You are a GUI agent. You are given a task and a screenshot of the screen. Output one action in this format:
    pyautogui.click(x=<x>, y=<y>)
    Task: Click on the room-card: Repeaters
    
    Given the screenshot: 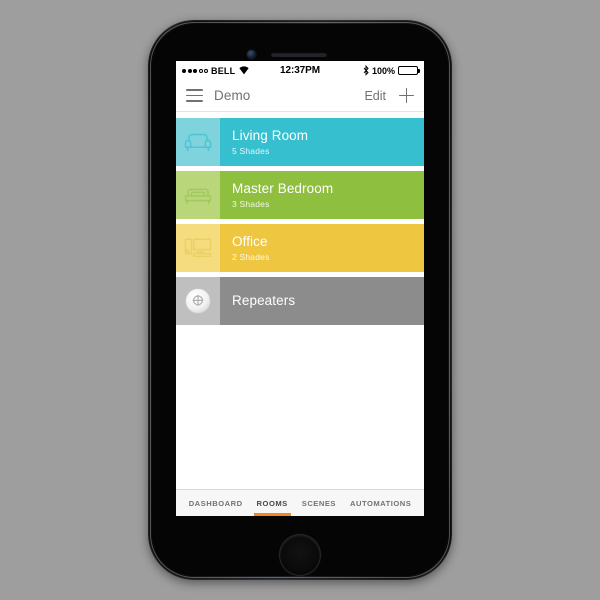 What is the action you would take?
    pyautogui.click(x=300, y=301)
    